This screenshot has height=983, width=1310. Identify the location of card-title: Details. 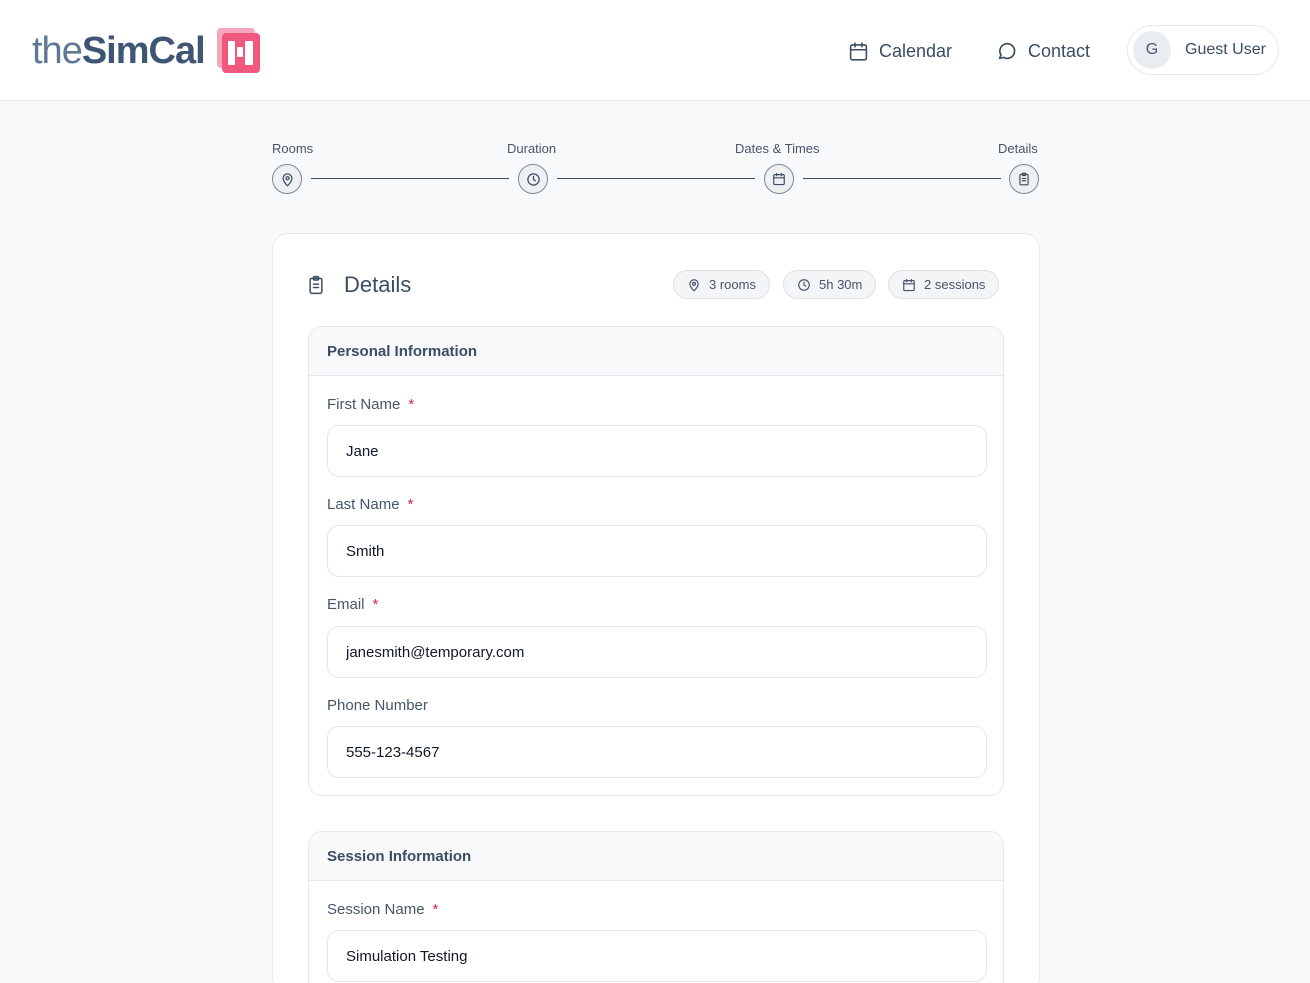
(358, 285).